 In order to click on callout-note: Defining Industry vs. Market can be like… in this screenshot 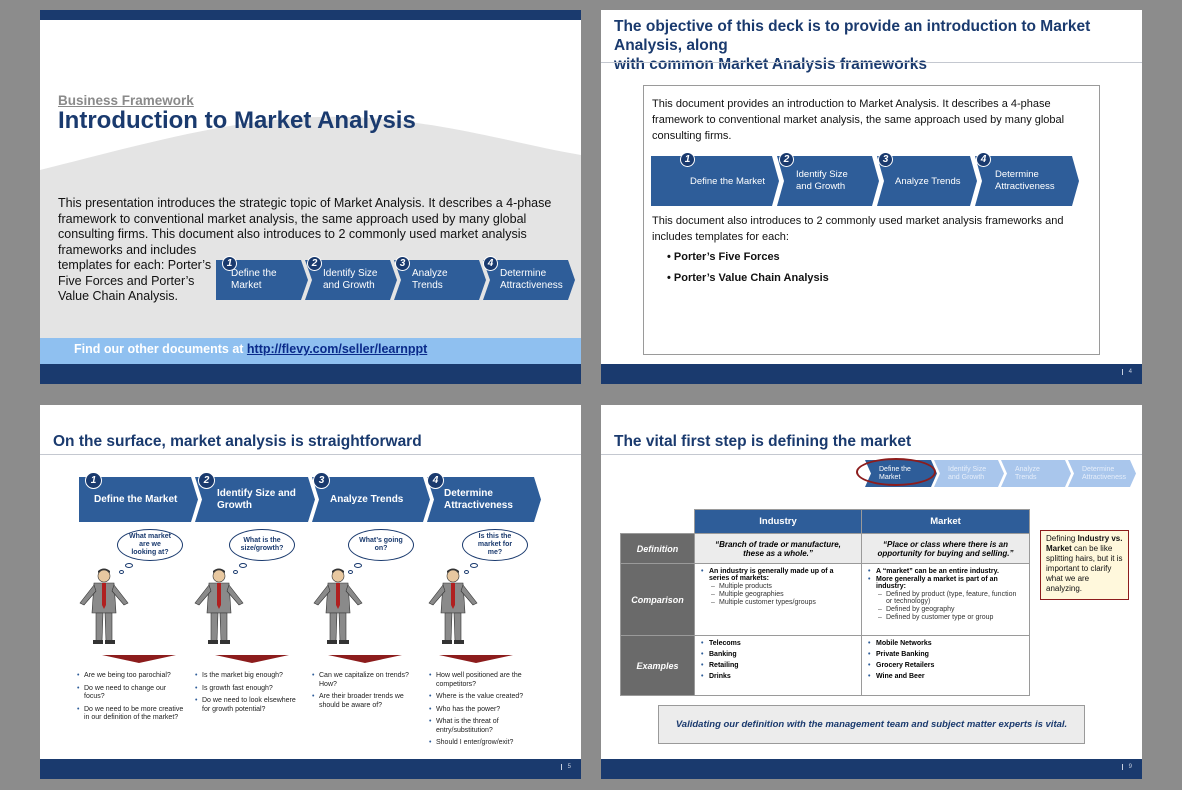, I will do `click(1084, 565)`.